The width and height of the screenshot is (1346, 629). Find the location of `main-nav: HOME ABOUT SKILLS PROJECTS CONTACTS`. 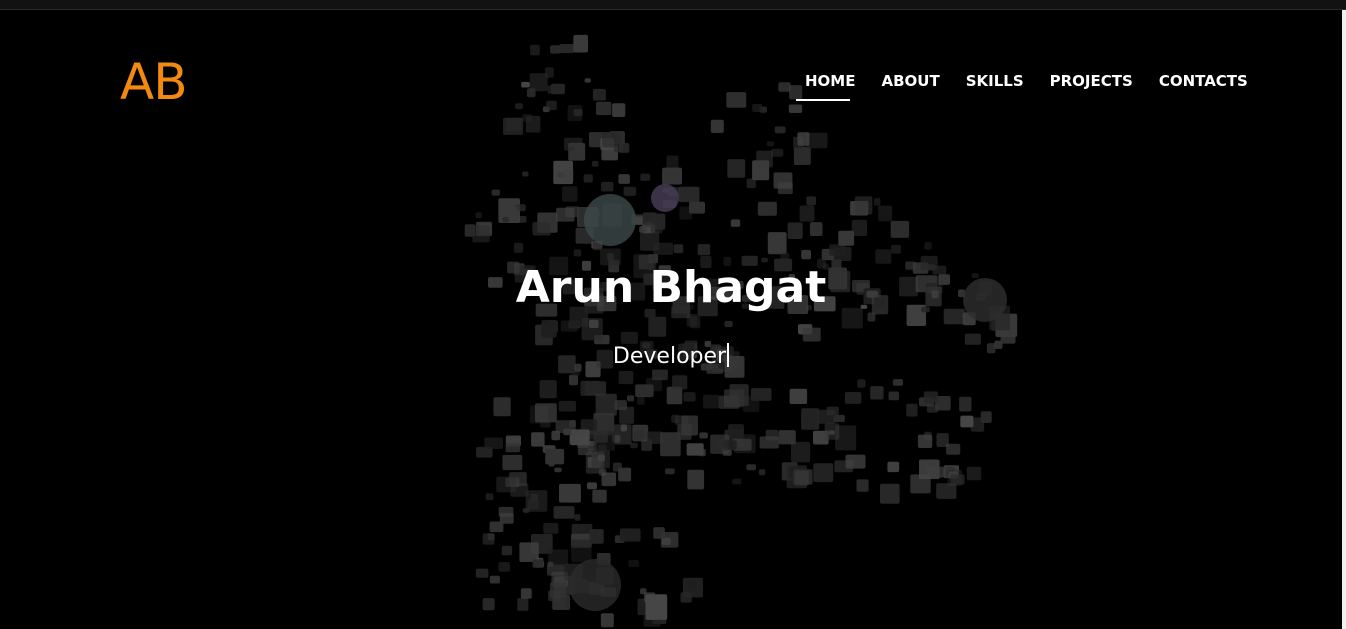

main-nav: HOME ABOUT SKILLS PROJECTS CONTACTS is located at coordinates (1028, 86).